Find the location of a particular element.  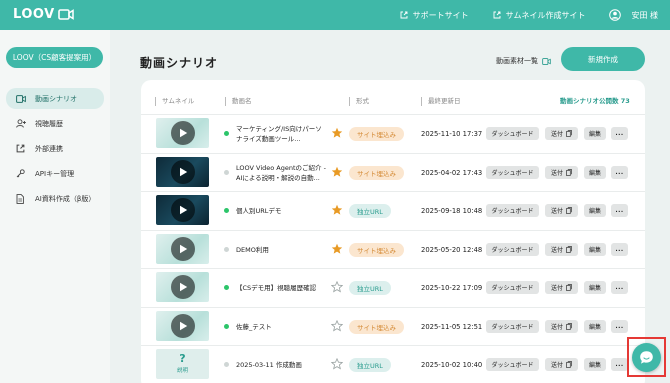

video-name: 2025-03-11 作成動画 is located at coordinates (282, 364).